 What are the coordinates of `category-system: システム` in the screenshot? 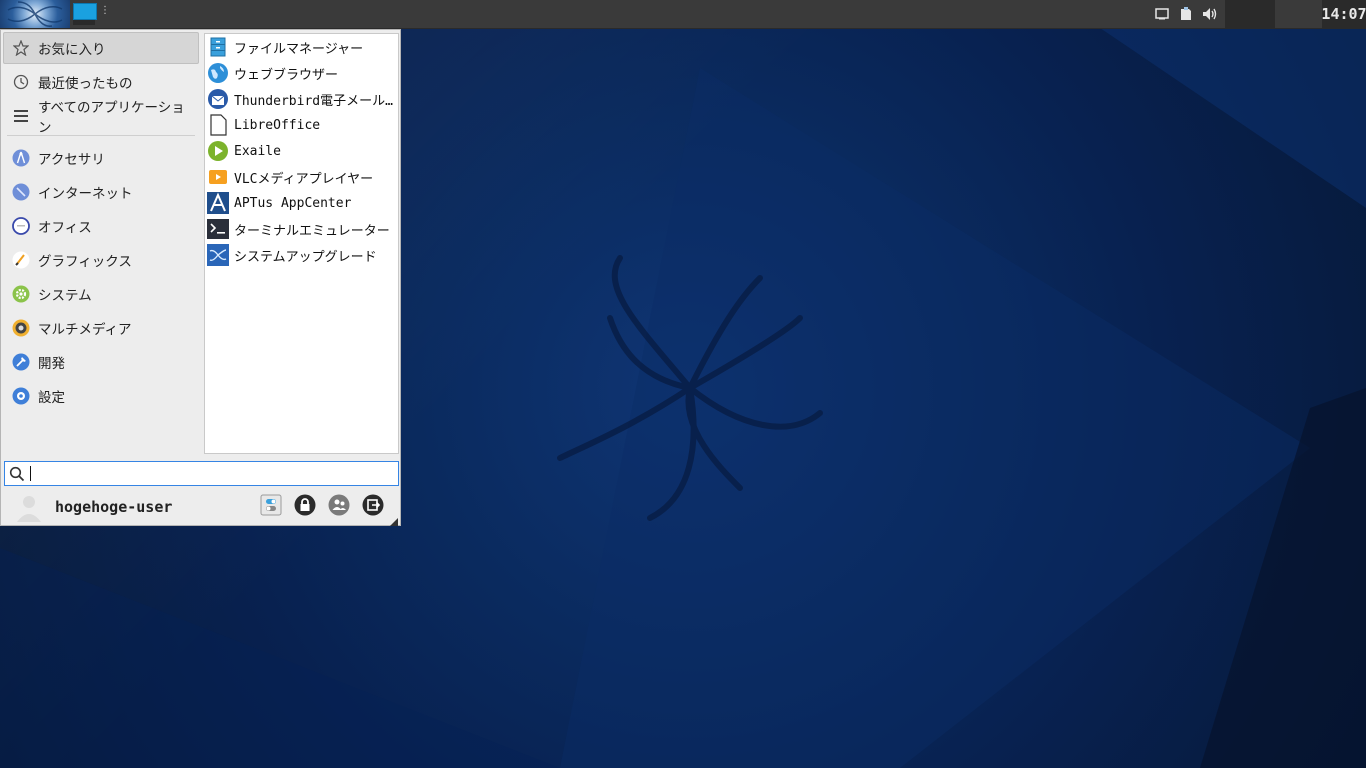 It's located at (101, 294).